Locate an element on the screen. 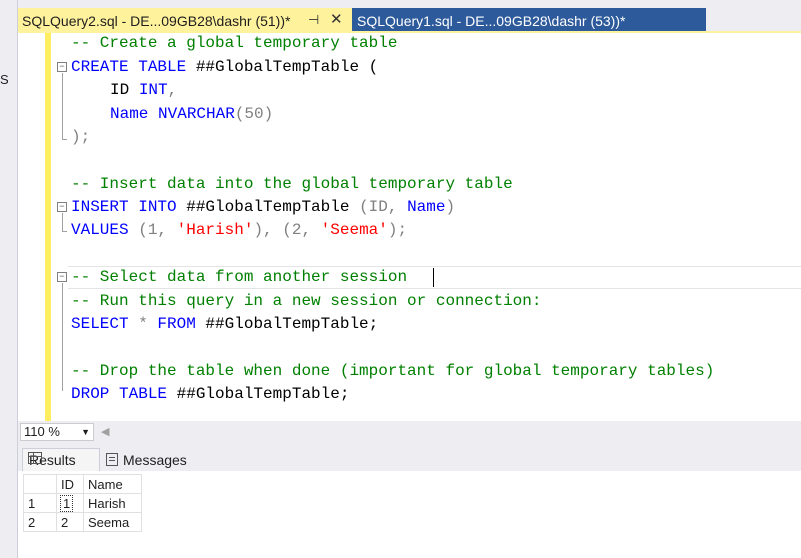 This screenshot has width=801, height=558. grid-cell-id: 2 is located at coordinates (70, 522).